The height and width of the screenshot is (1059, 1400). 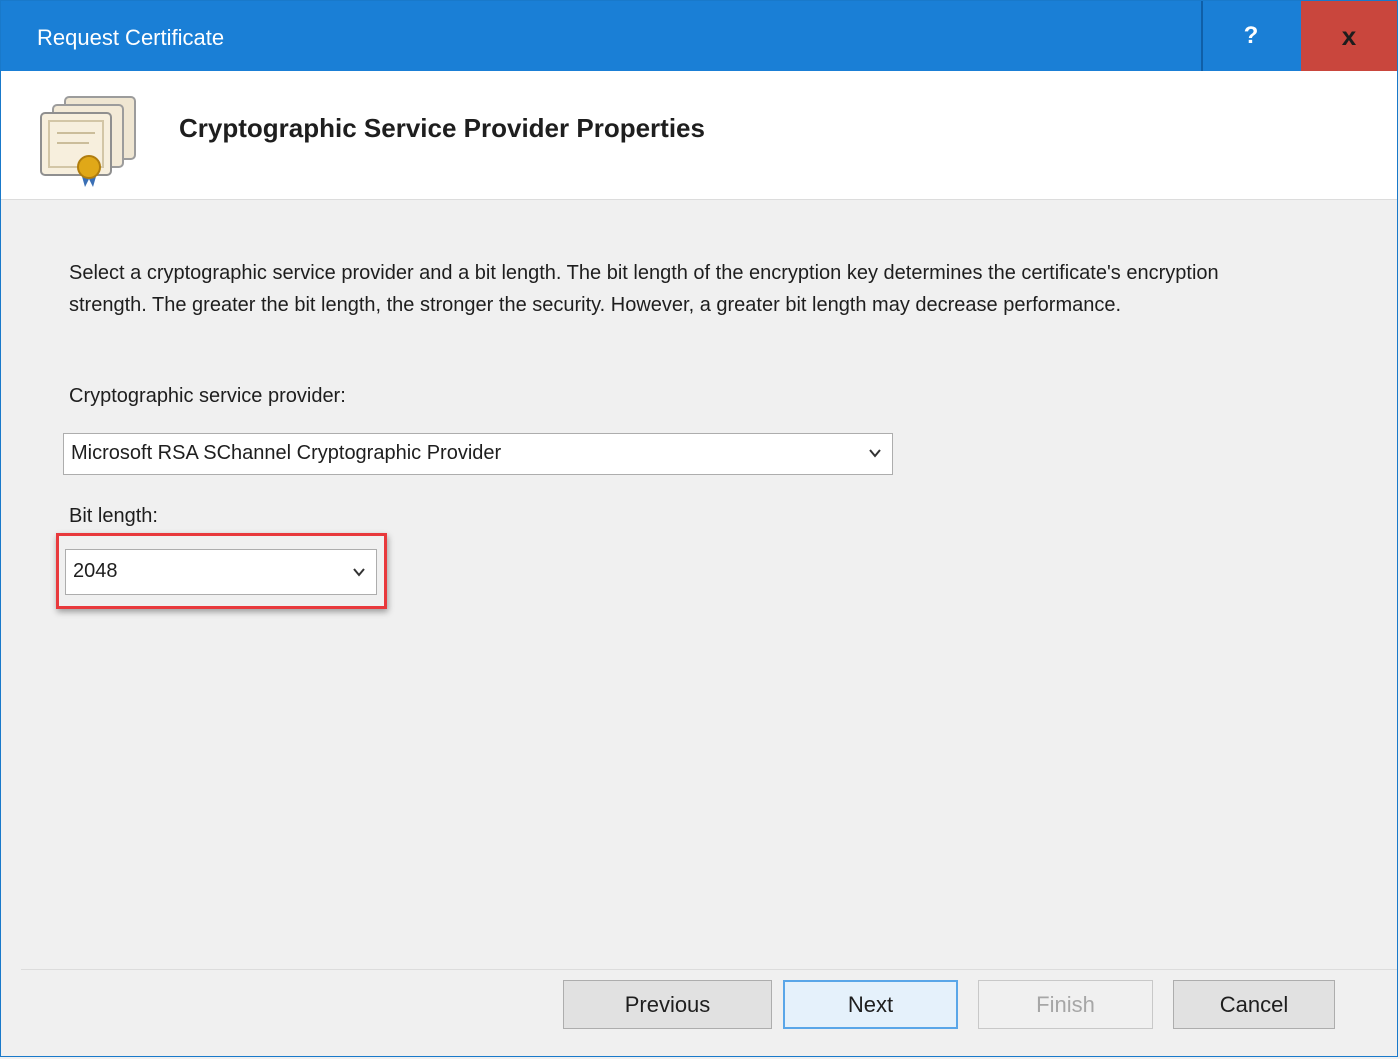 What do you see at coordinates (113, 516) in the screenshot?
I see `bit-length-label: Bit length:` at bounding box center [113, 516].